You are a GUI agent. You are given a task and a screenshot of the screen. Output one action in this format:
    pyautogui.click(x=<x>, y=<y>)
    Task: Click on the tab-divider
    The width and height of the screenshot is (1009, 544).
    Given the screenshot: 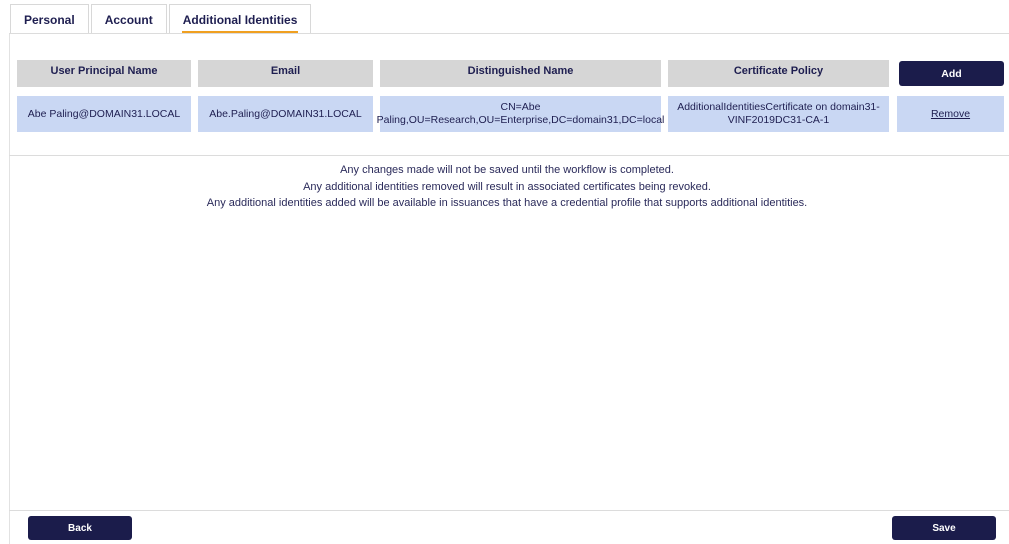 What is the action you would take?
    pyautogui.click(x=509, y=33)
    